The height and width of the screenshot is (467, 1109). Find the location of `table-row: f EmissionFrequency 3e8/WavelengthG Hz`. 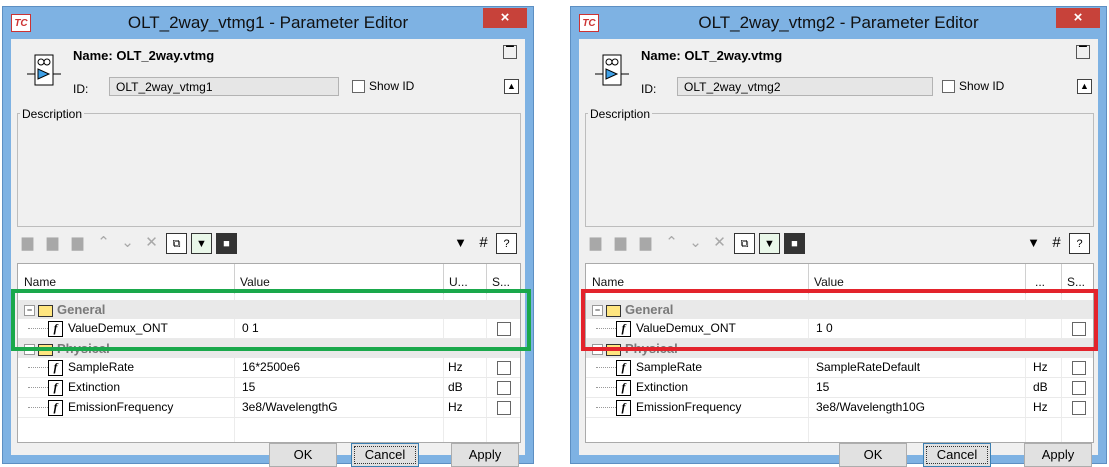

table-row: f EmissionFrequency 3e8/WavelengthG Hz is located at coordinates (269, 407).